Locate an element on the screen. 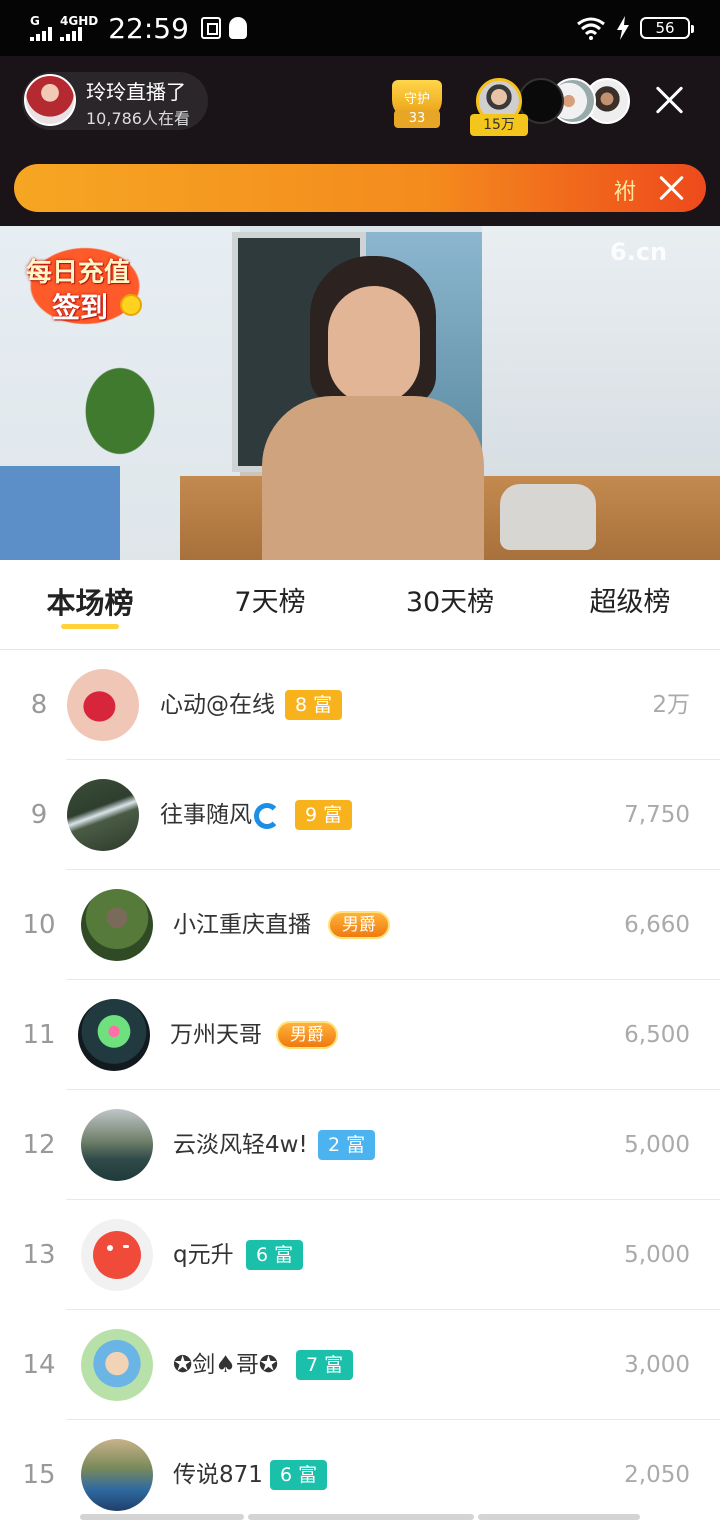 Image resolution: width=720 pixels, height=1520 pixels. contribution-score: 3,000 is located at coordinates (657, 1365).